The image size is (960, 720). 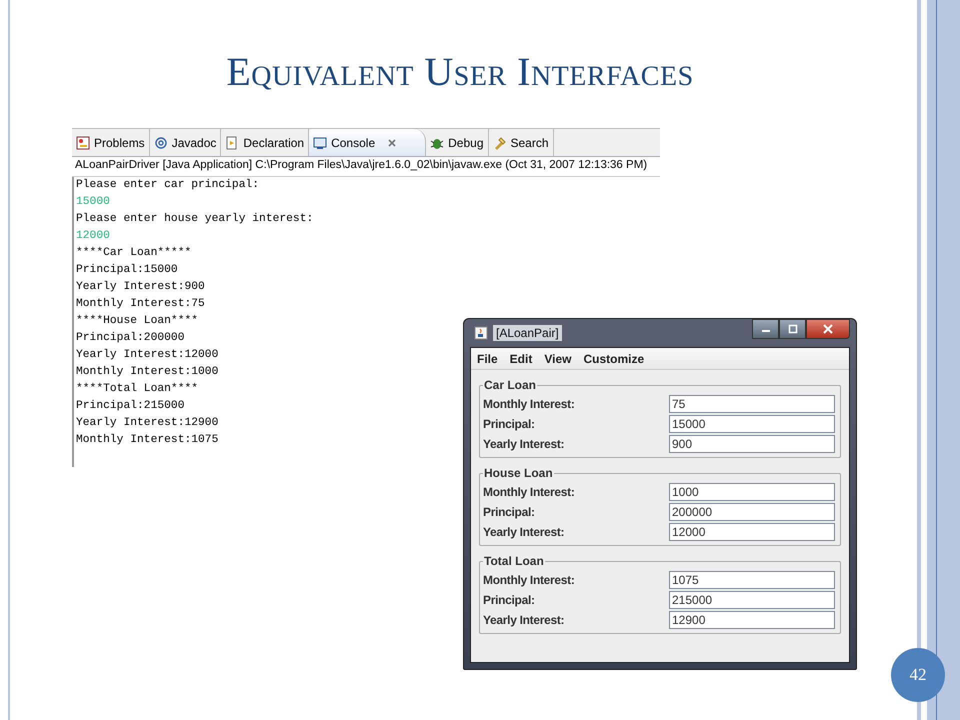 What do you see at coordinates (499, 143) in the screenshot?
I see `flashlight-icon` at bounding box center [499, 143].